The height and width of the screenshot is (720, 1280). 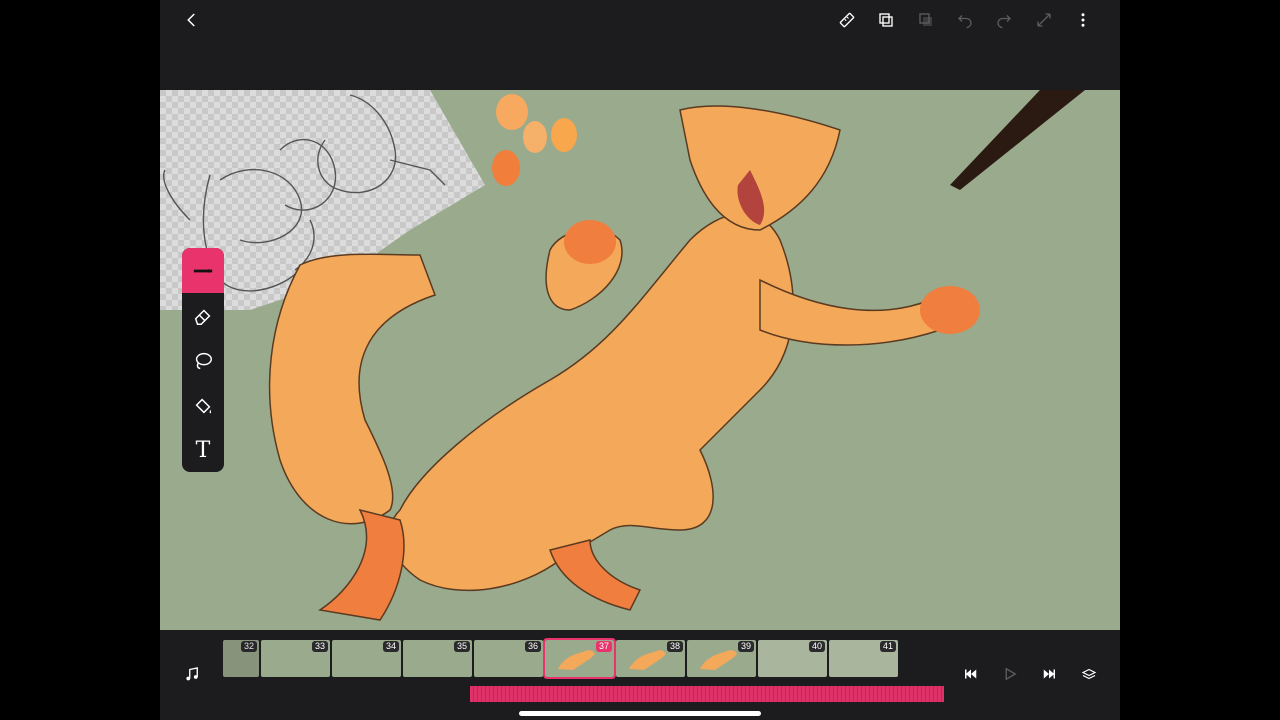 I want to click on frame-strip: 32 33 34 35 36 37 38 39 40 41, so click(x=583, y=658).